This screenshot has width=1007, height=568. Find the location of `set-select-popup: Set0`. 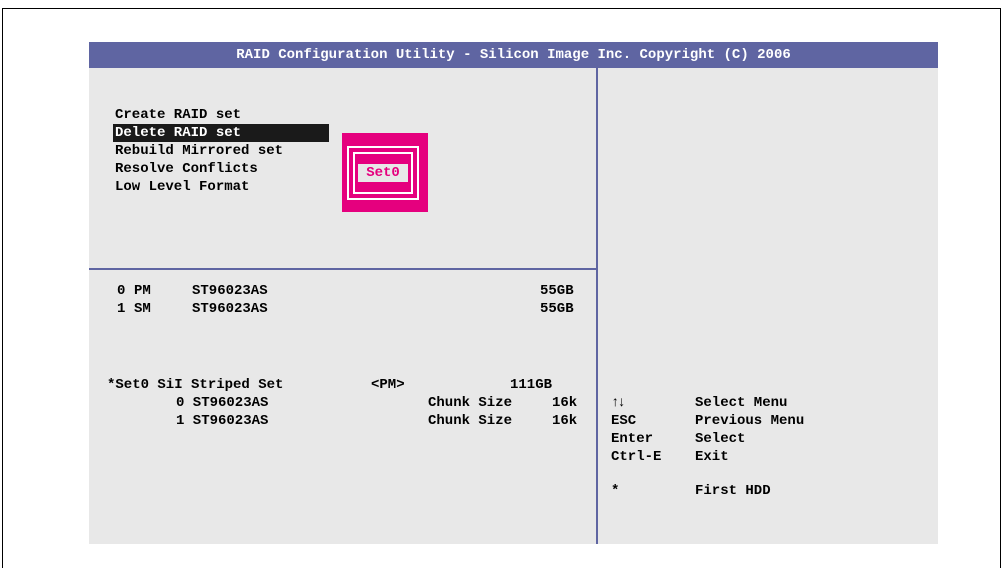

set-select-popup: Set0 is located at coordinates (385, 172).